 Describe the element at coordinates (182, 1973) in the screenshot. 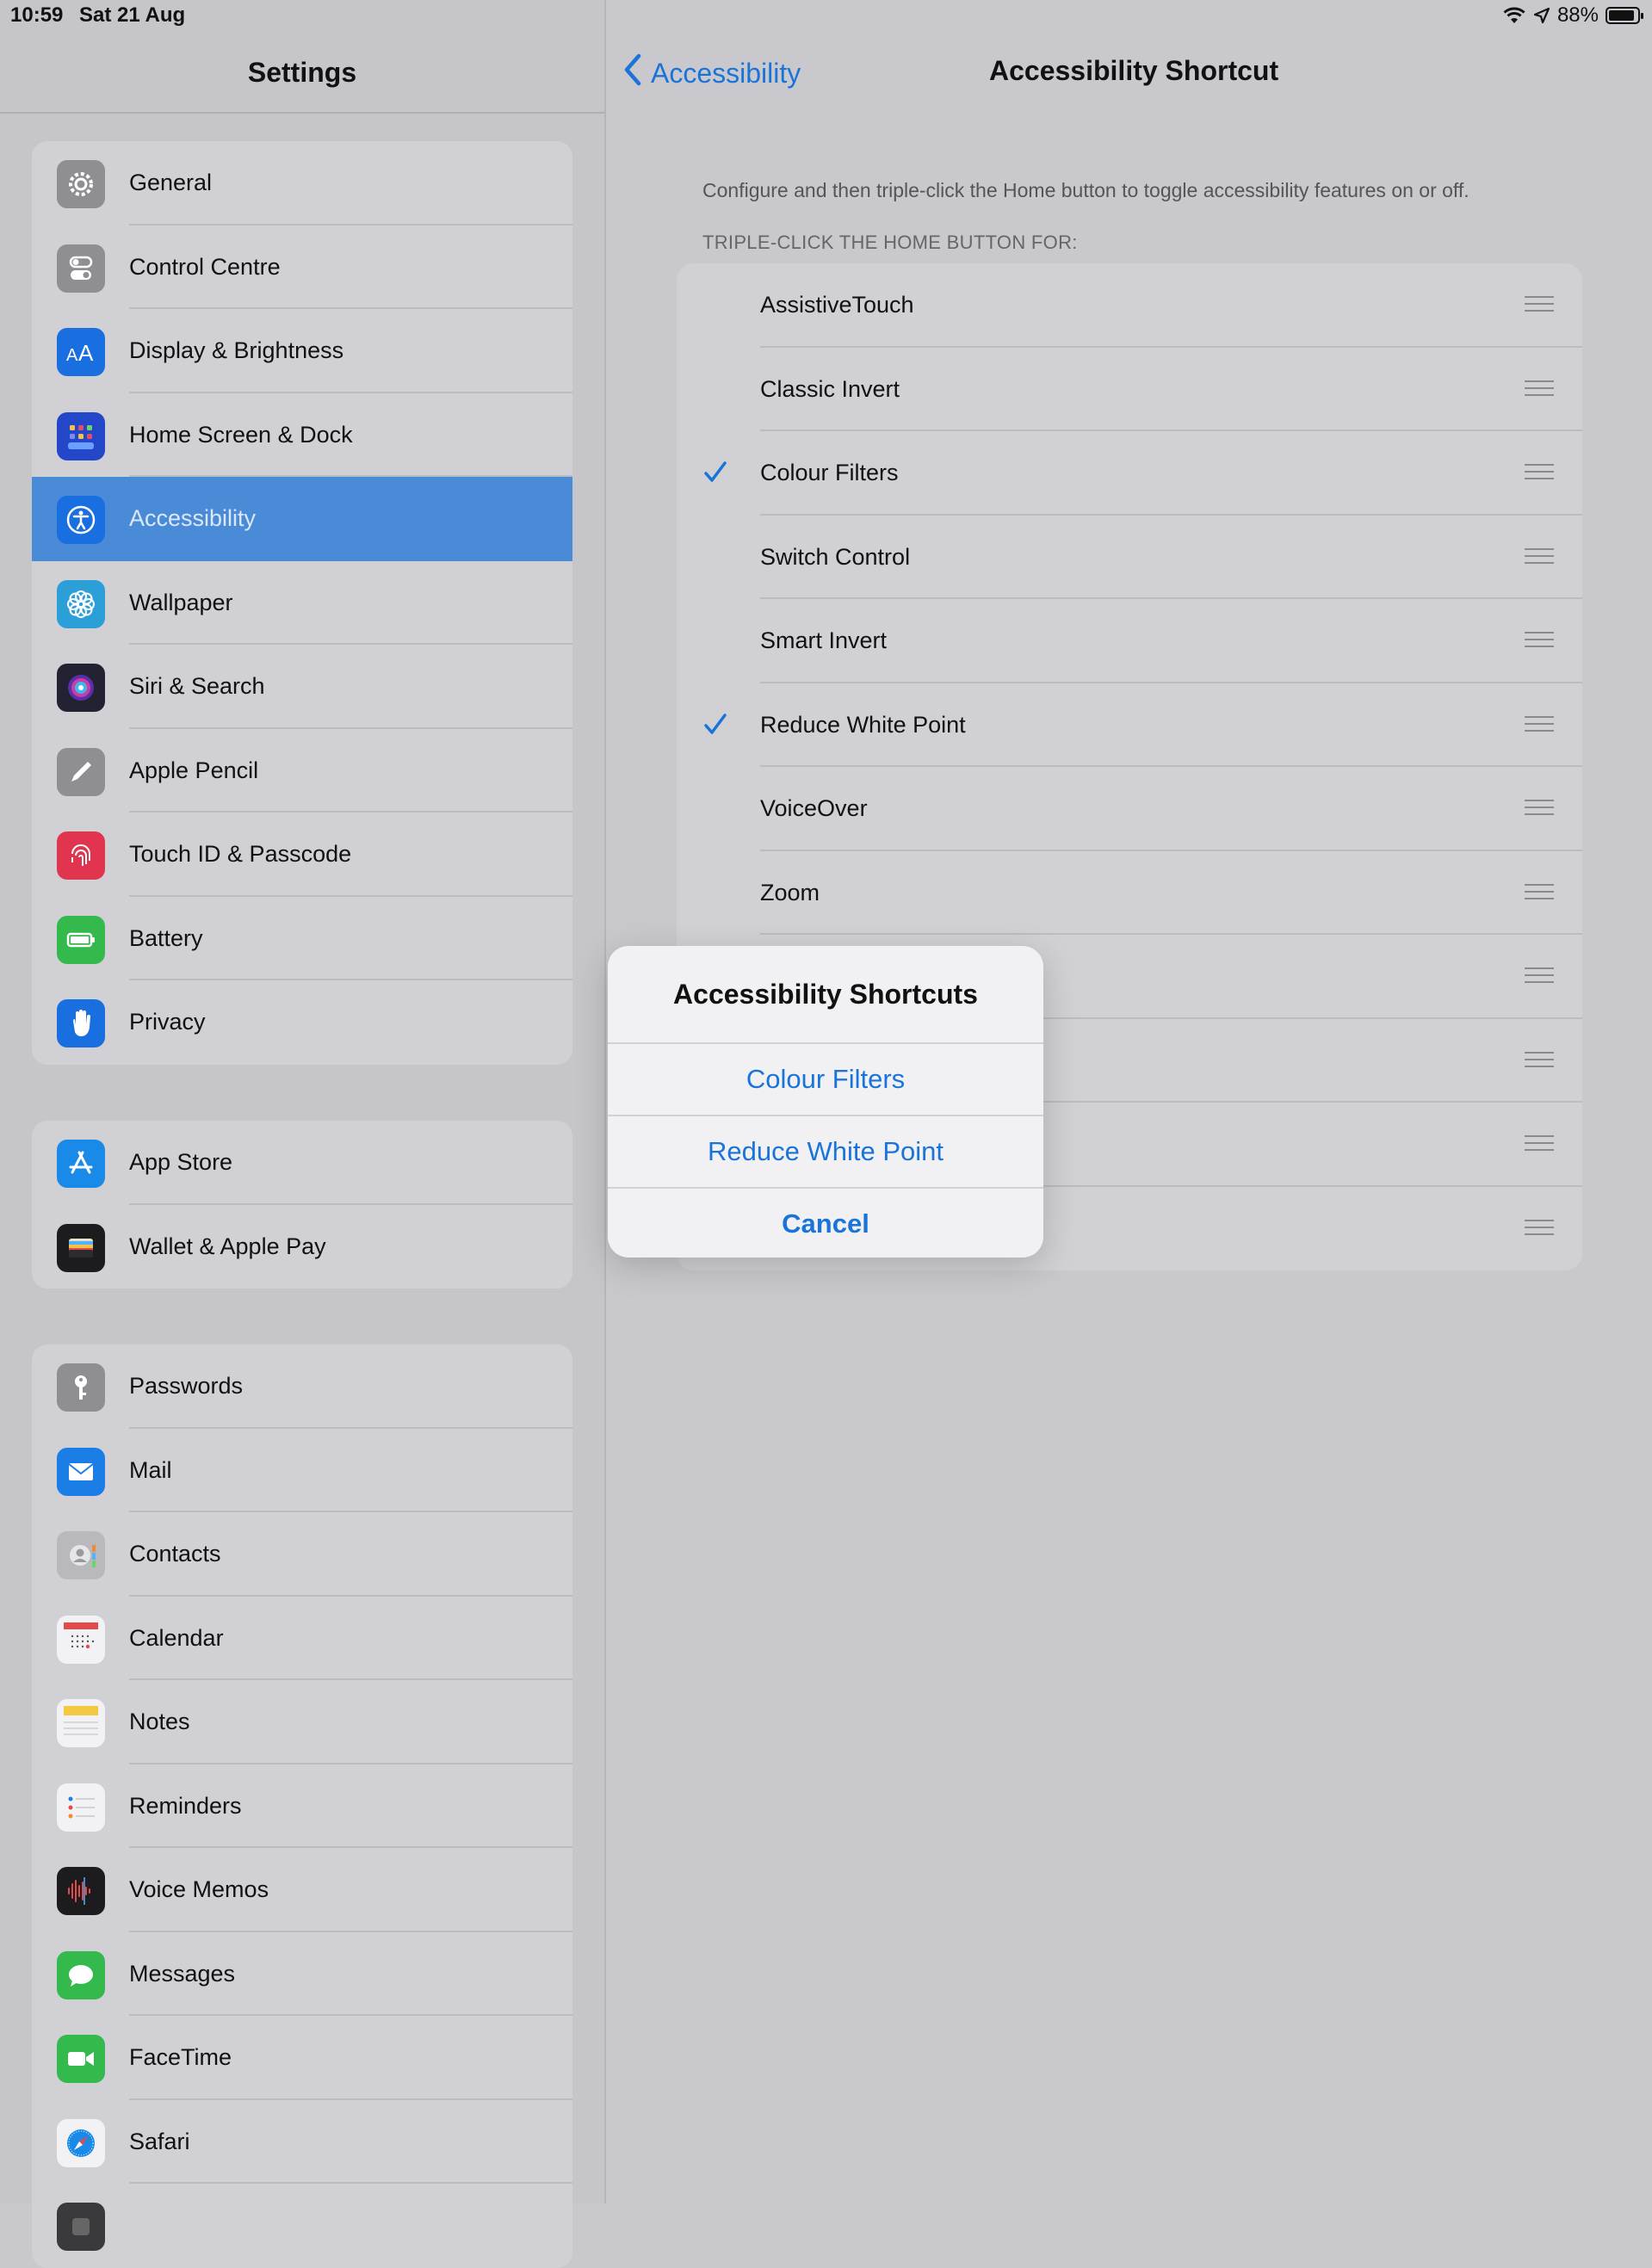

I see `sidebar-item-label: Messages` at that location.